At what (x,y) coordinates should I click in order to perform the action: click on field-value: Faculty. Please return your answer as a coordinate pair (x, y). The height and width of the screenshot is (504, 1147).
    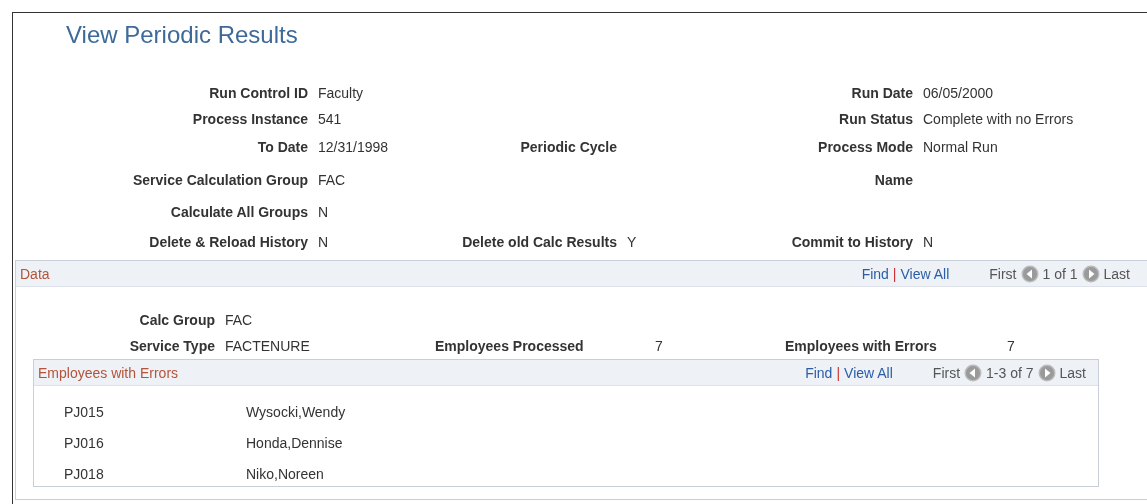
    Looking at the image, I should click on (341, 92).